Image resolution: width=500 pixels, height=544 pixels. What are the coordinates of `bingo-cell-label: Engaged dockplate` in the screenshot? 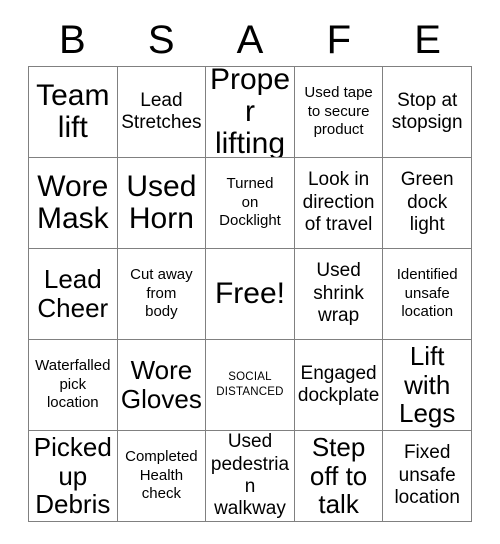 It's located at (338, 384).